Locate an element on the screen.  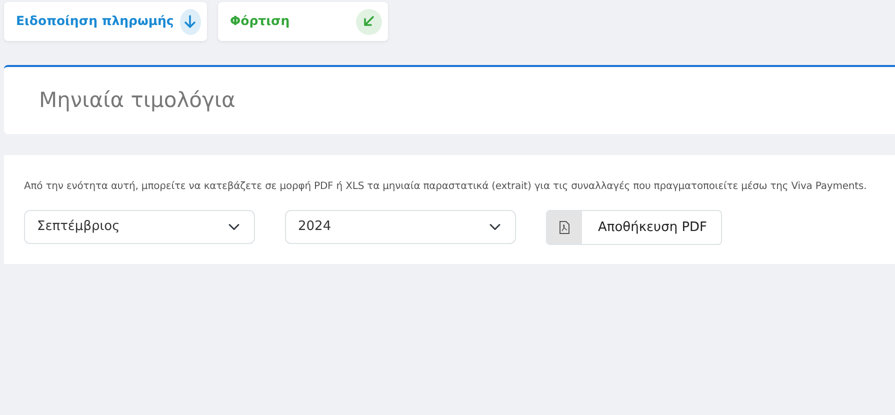
save-pdf-button: Αποθήκευση PDF is located at coordinates (634, 227).